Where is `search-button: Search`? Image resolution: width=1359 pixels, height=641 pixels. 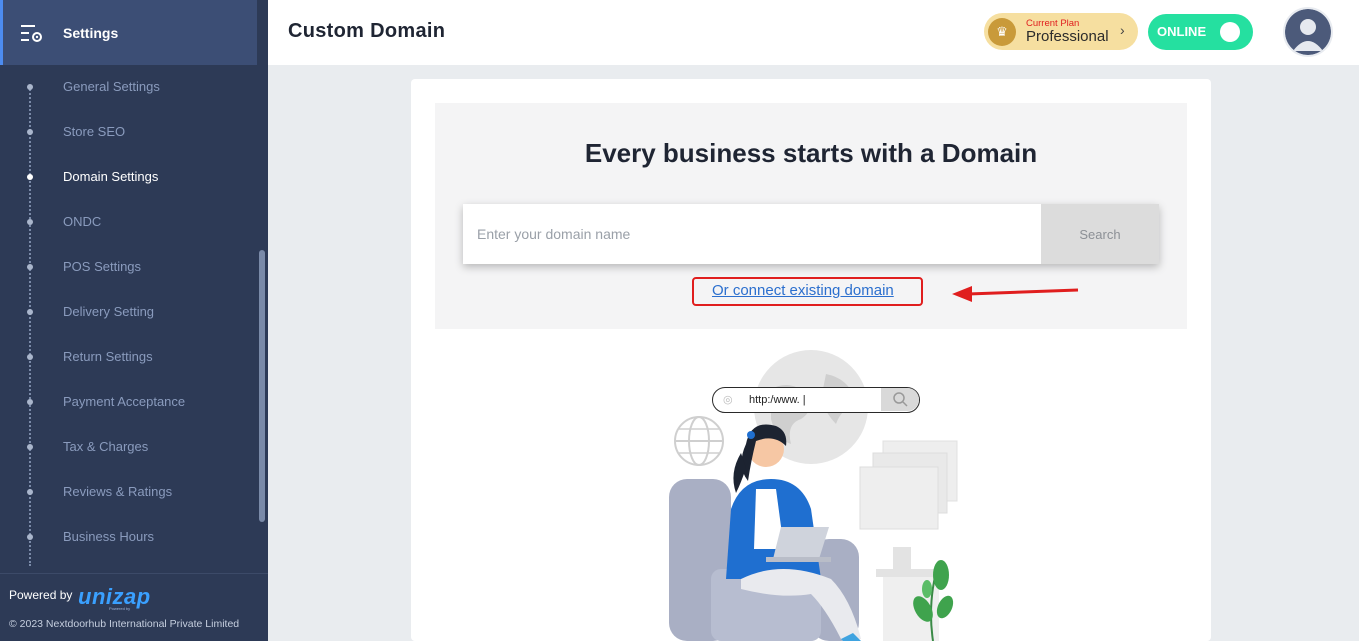 search-button: Search is located at coordinates (1100, 234).